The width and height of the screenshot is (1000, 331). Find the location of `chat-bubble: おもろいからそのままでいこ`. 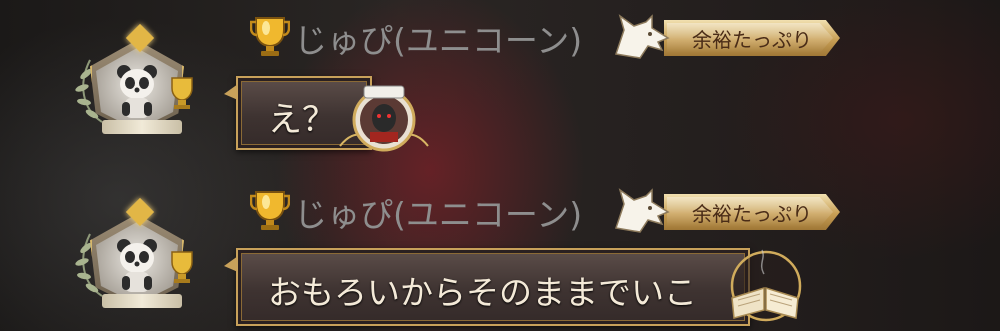

chat-bubble: おもろいからそのままでいこ is located at coordinates (487, 287).